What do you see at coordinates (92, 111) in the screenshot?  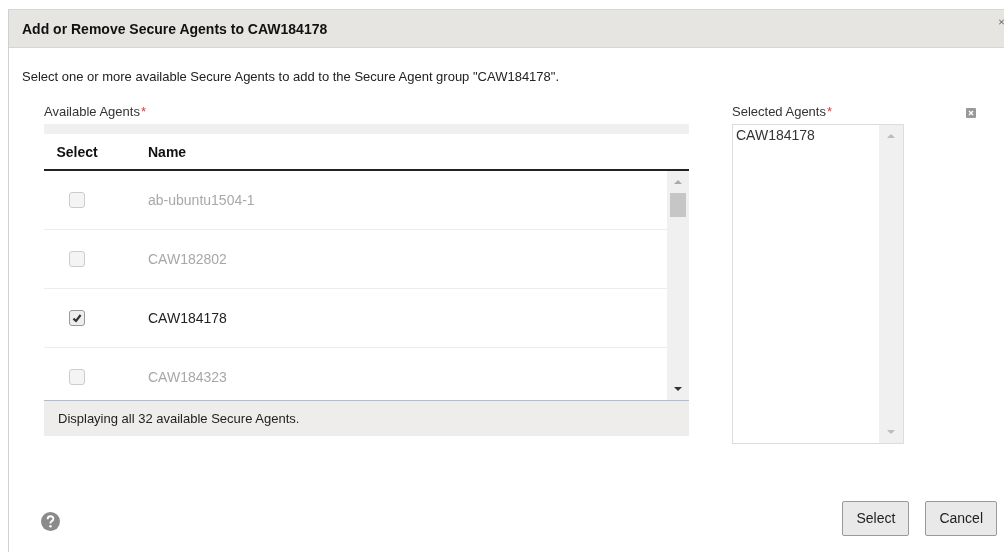 I see `field-label: Available Agents` at bounding box center [92, 111].